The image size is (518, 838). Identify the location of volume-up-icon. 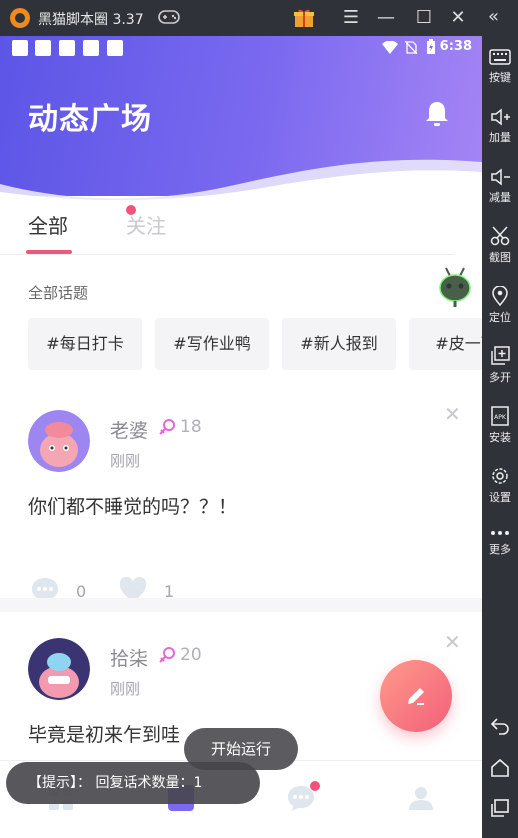
(500, 117).